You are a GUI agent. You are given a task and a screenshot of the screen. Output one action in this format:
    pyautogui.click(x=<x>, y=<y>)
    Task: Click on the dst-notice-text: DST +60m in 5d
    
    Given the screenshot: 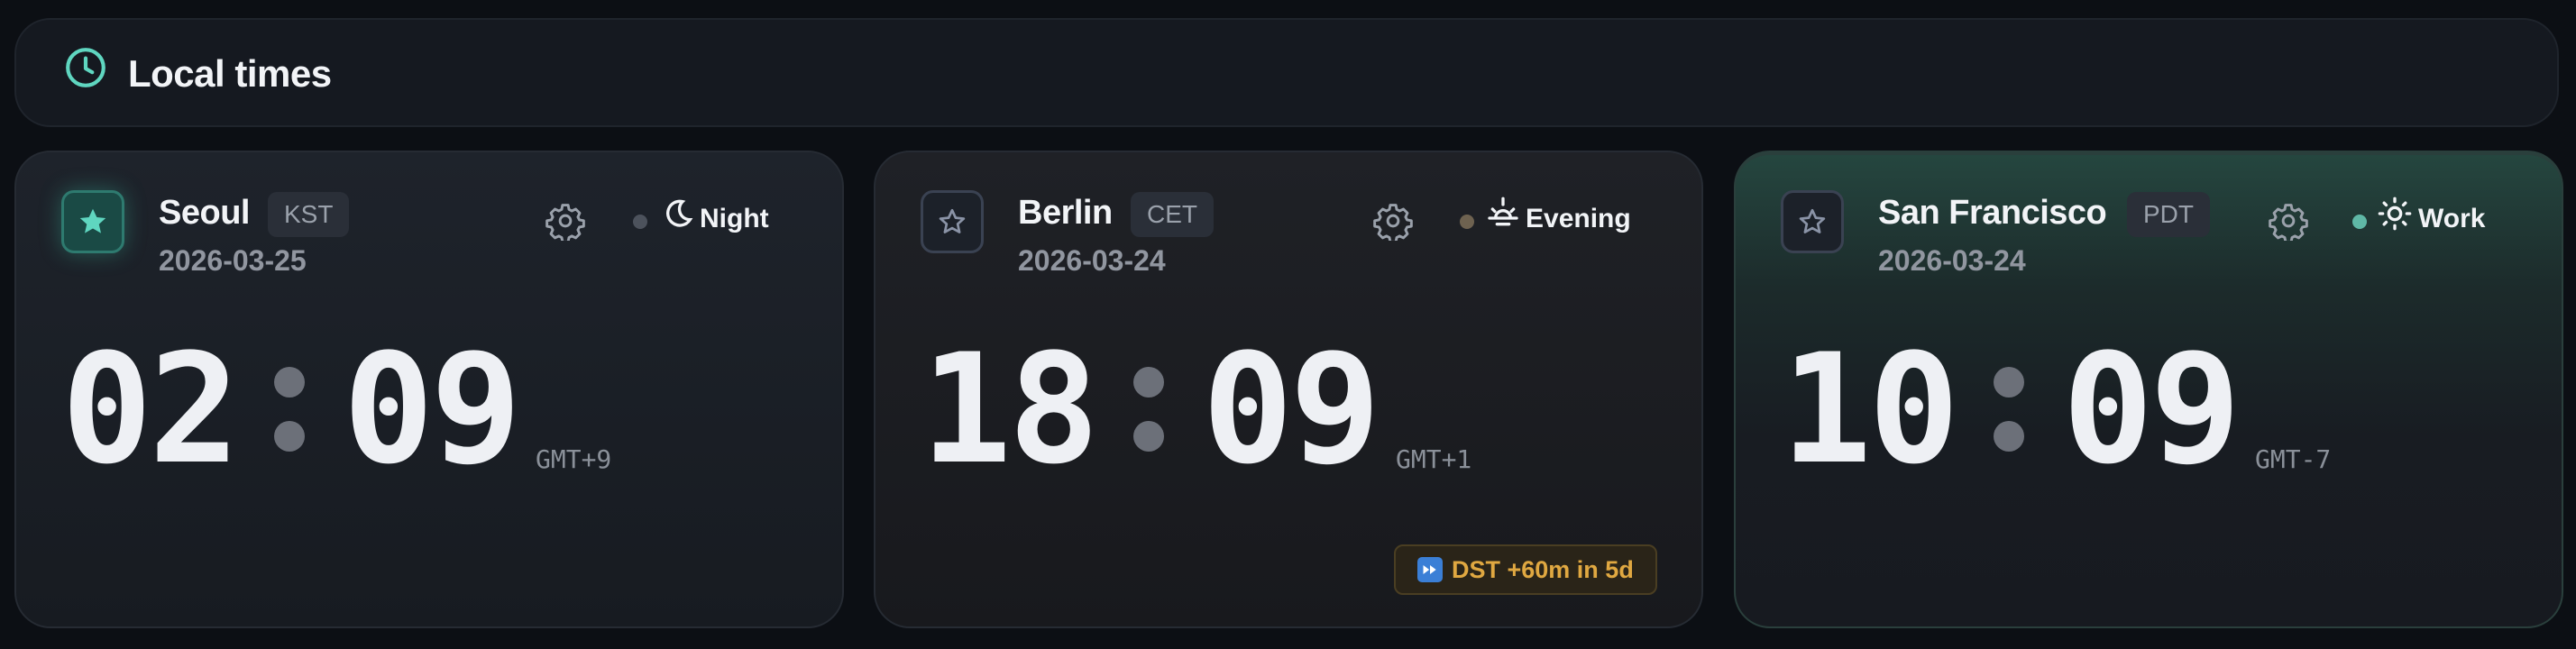 What is the action you would take?
    pyautogui.click(x=1543, y=569)
    